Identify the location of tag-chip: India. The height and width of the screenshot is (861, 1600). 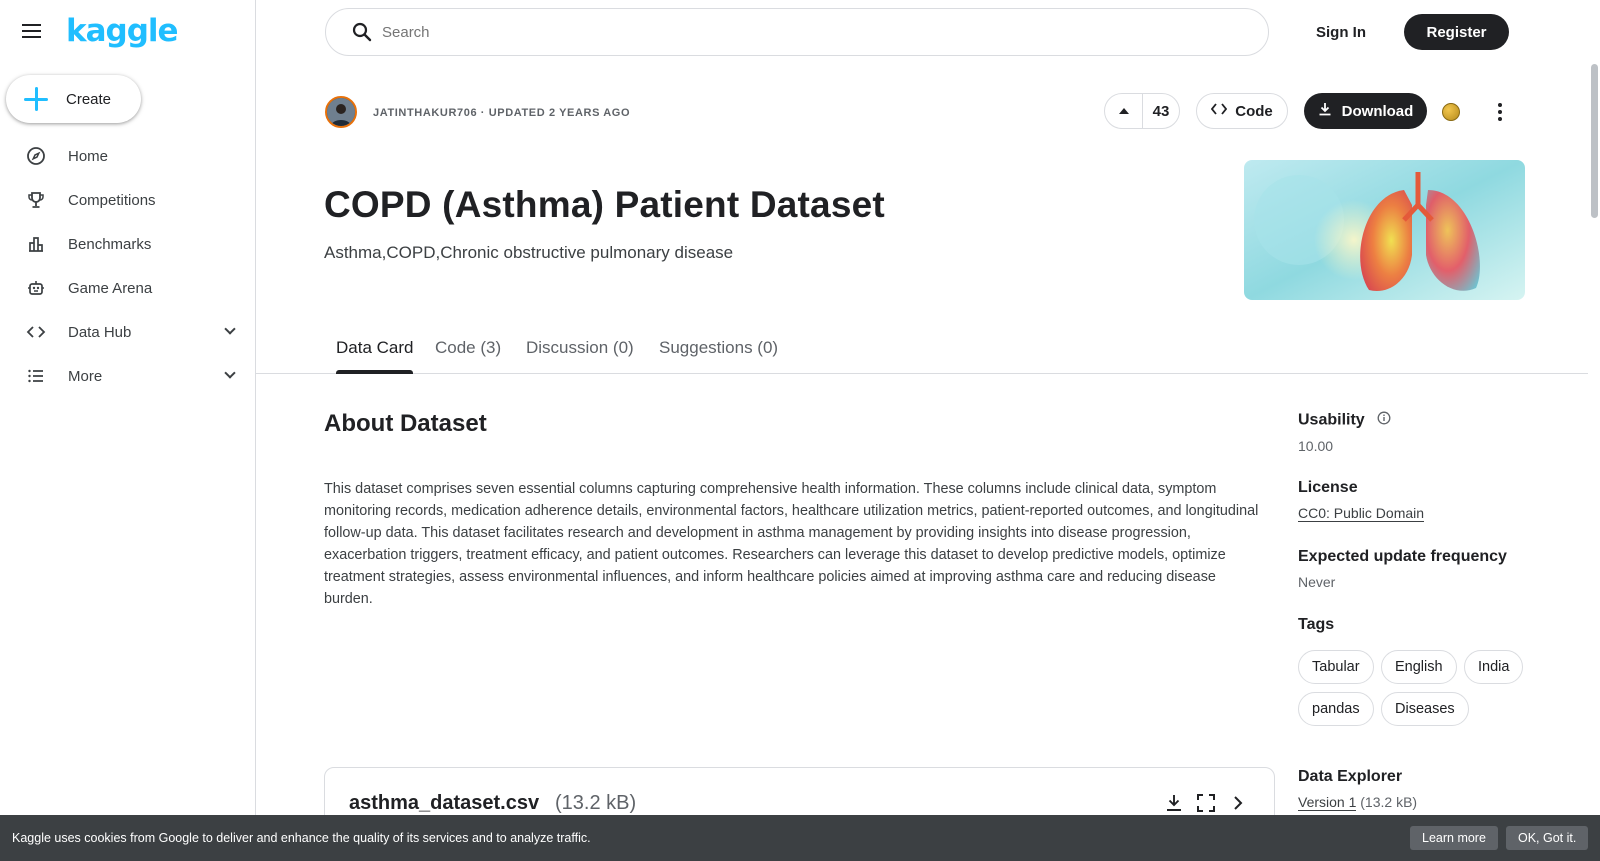
(1494, 667).